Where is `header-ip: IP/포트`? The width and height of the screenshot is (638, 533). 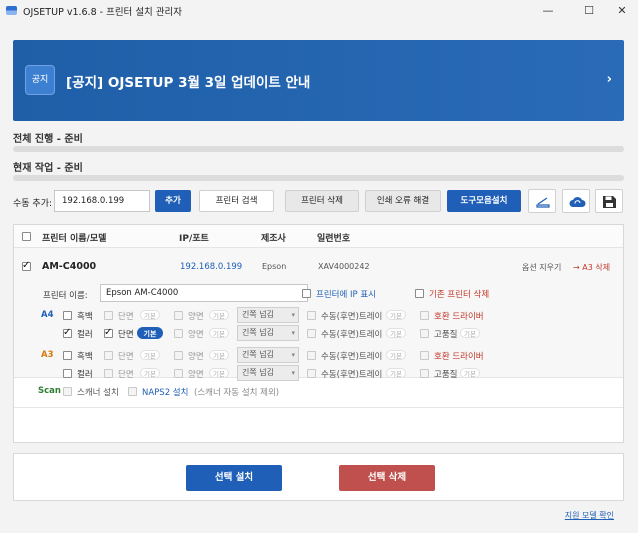 header-ip: IP/포트 is located at coordinates (194, 239).